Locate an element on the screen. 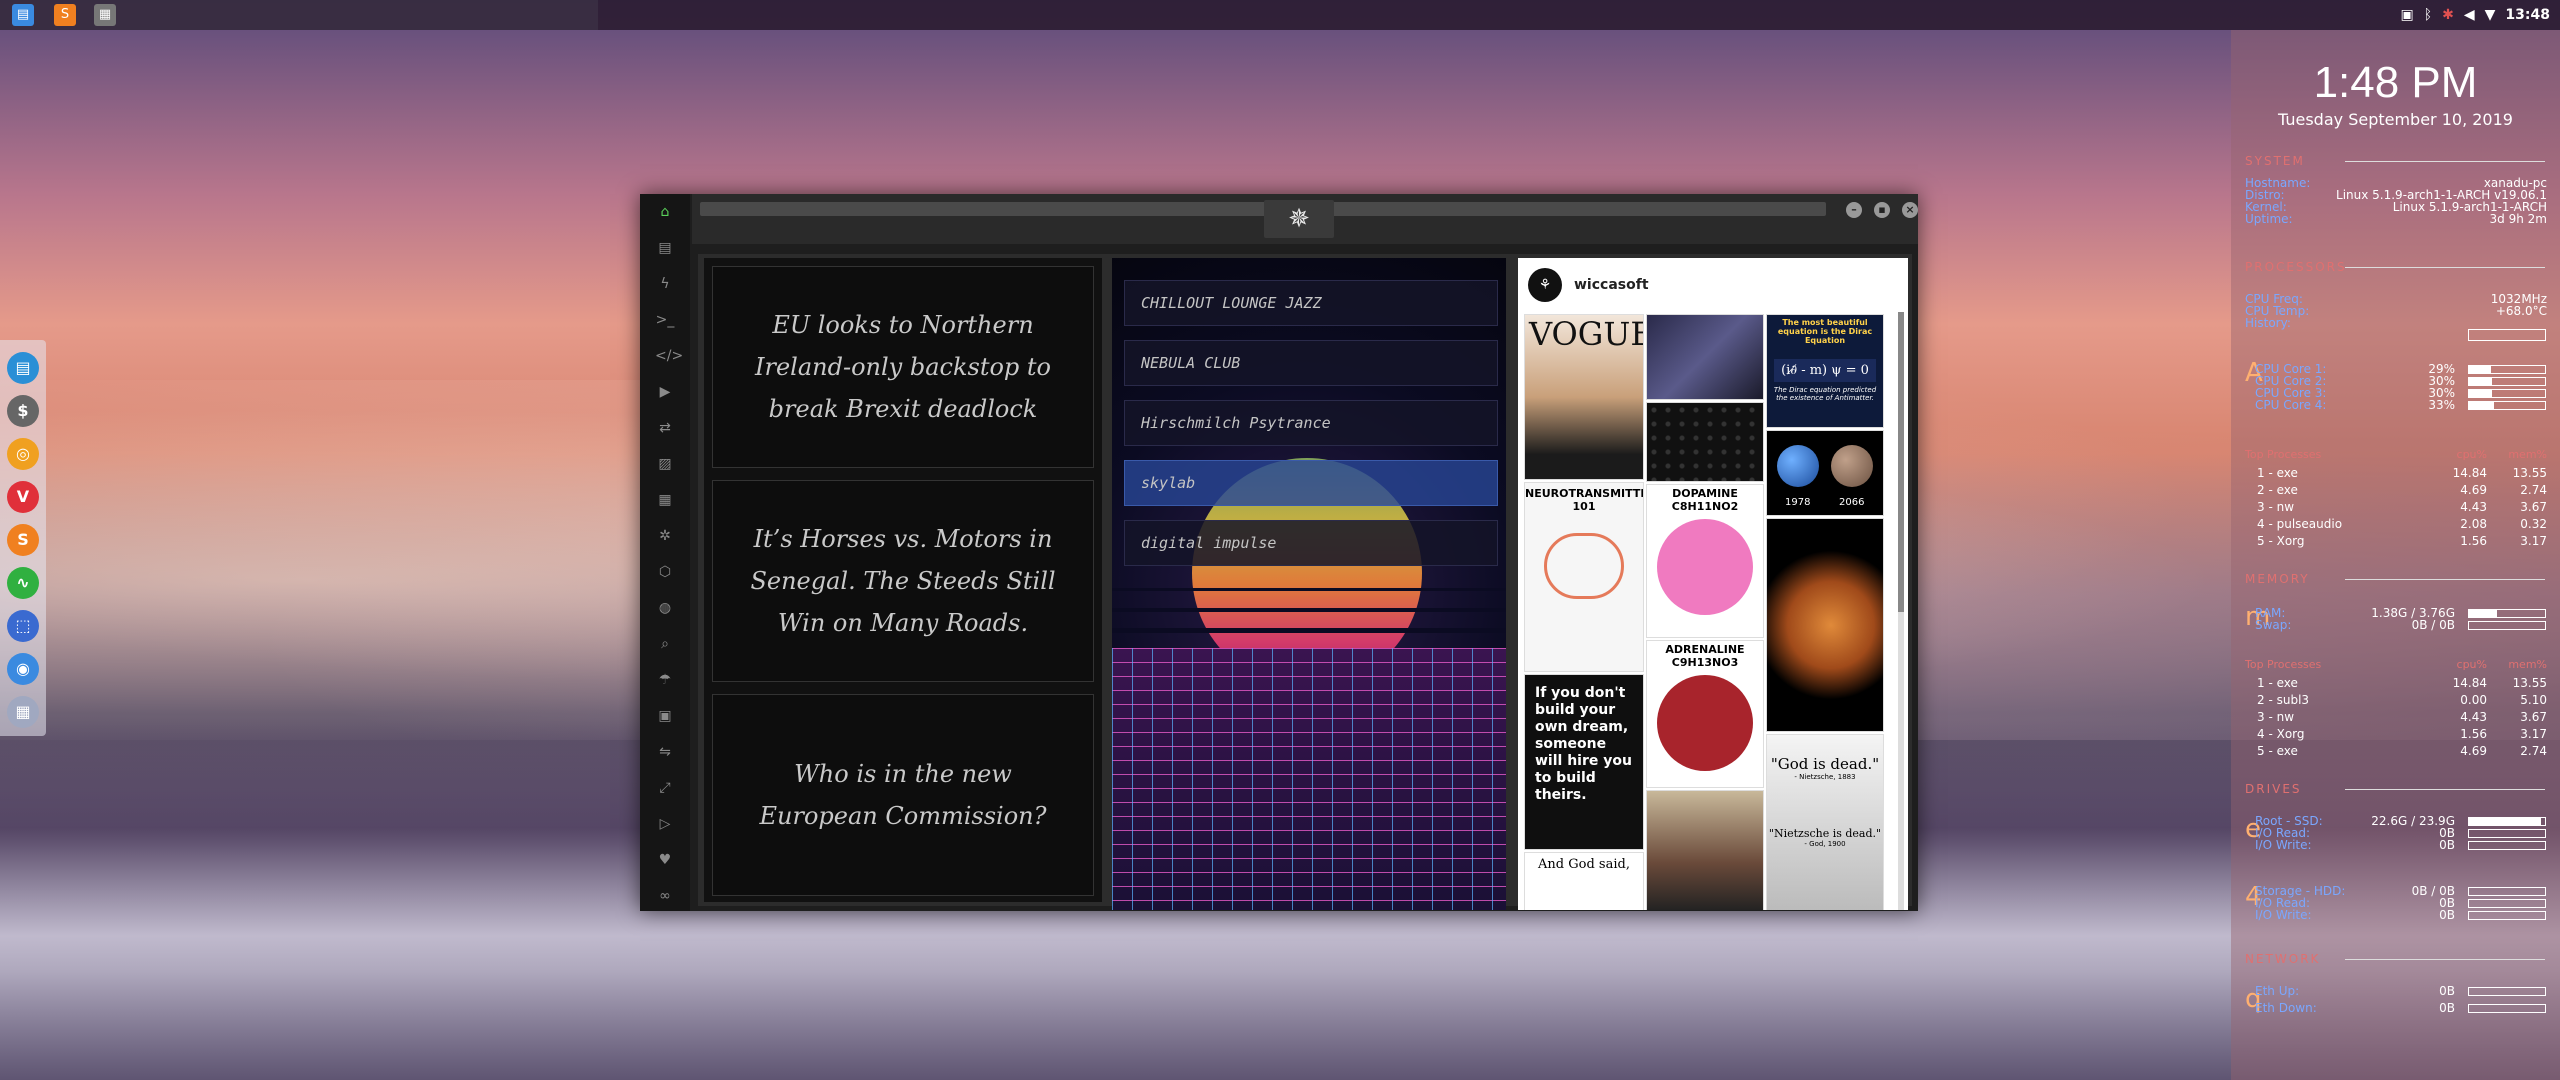 This screenshot has width=2560, height=1080. planets-tile: 1978 2066 is located at coordinates (1825, 473).